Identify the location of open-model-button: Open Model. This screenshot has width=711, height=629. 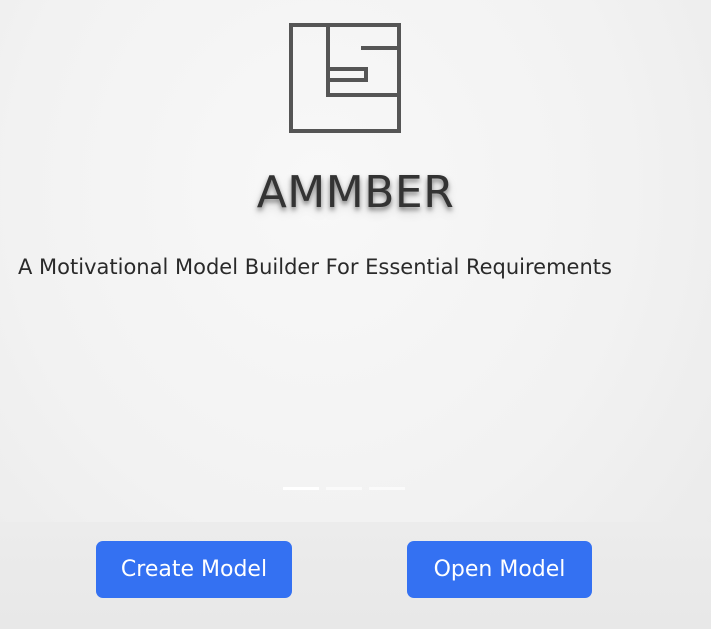
(499, 569).